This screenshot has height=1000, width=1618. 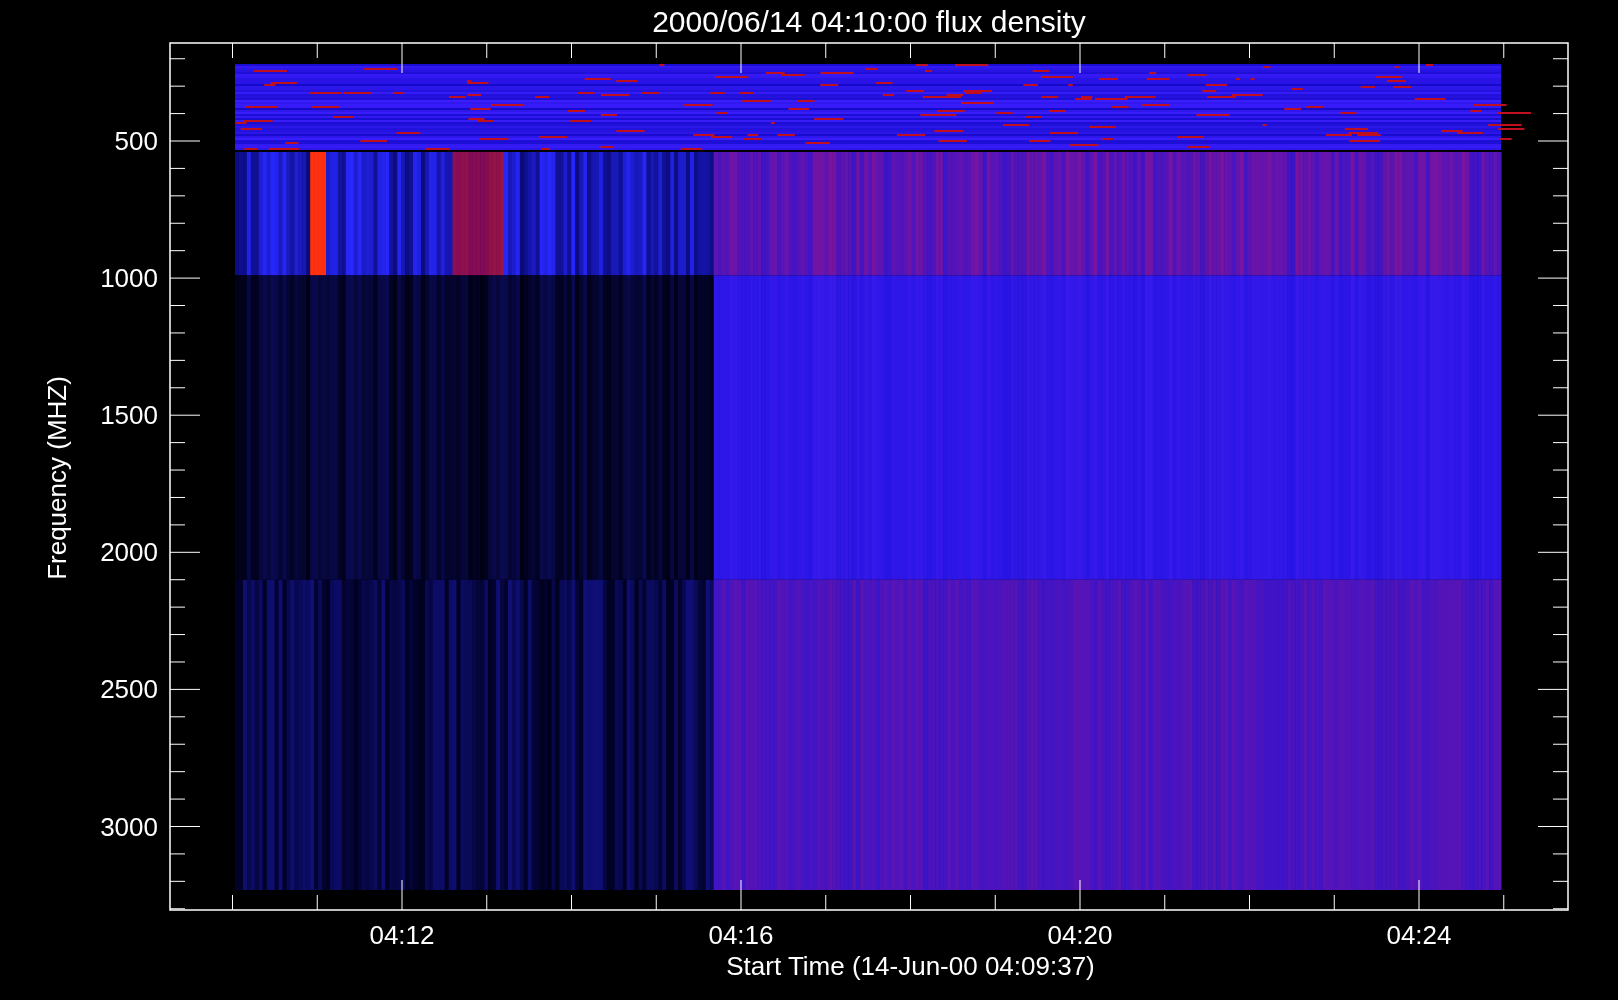 I want to click on y-tick-label: 3000, so click(x=129, y=826).